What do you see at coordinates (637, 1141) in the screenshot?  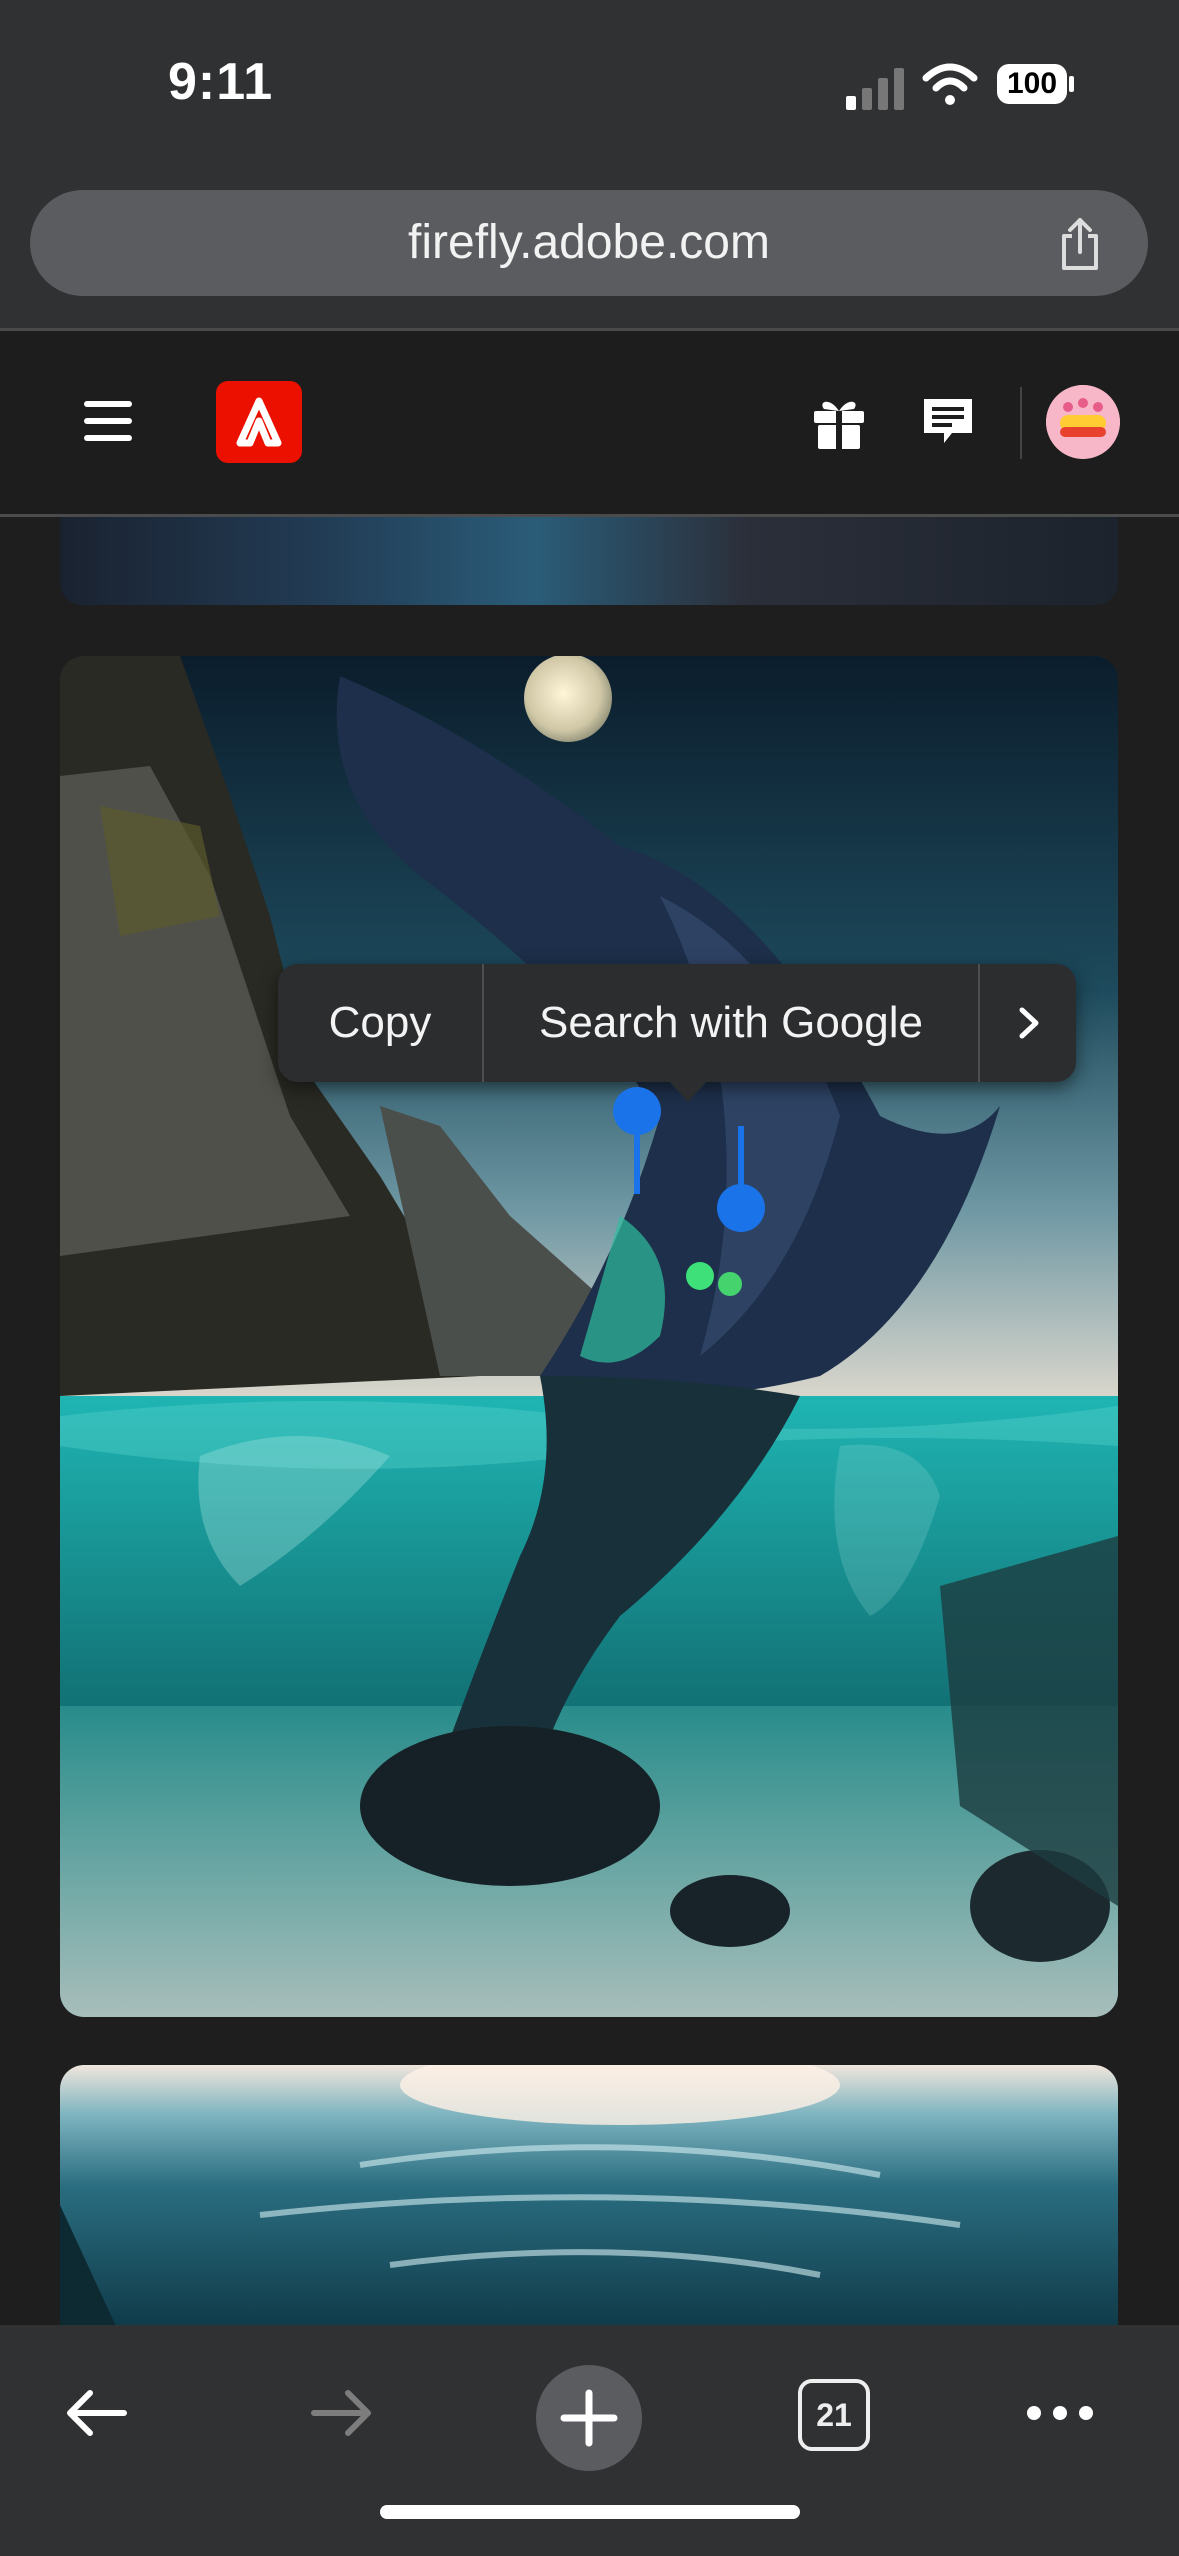 I see `selection-start-handle` at bounding box center [637, 1141].